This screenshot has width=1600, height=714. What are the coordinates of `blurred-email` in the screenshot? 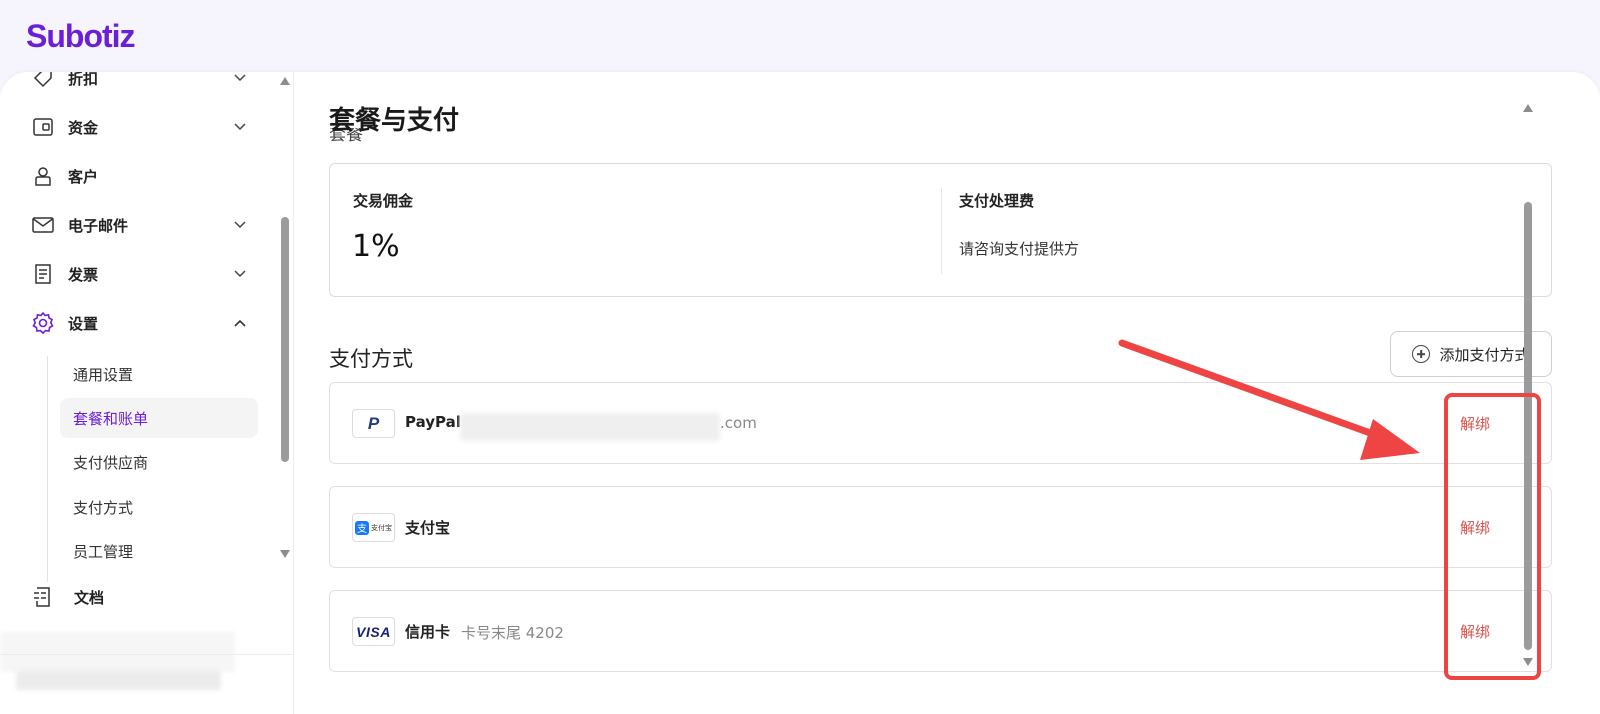 It's located at (590, 427).